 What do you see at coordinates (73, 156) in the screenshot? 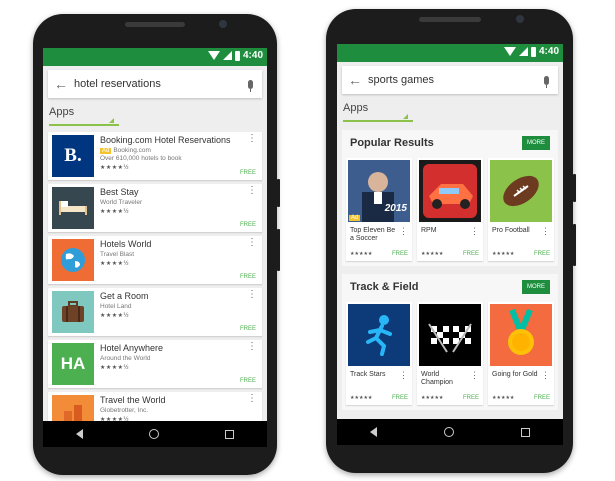
I see `booking-b-icon: B.` at bounding box center [73, 156].